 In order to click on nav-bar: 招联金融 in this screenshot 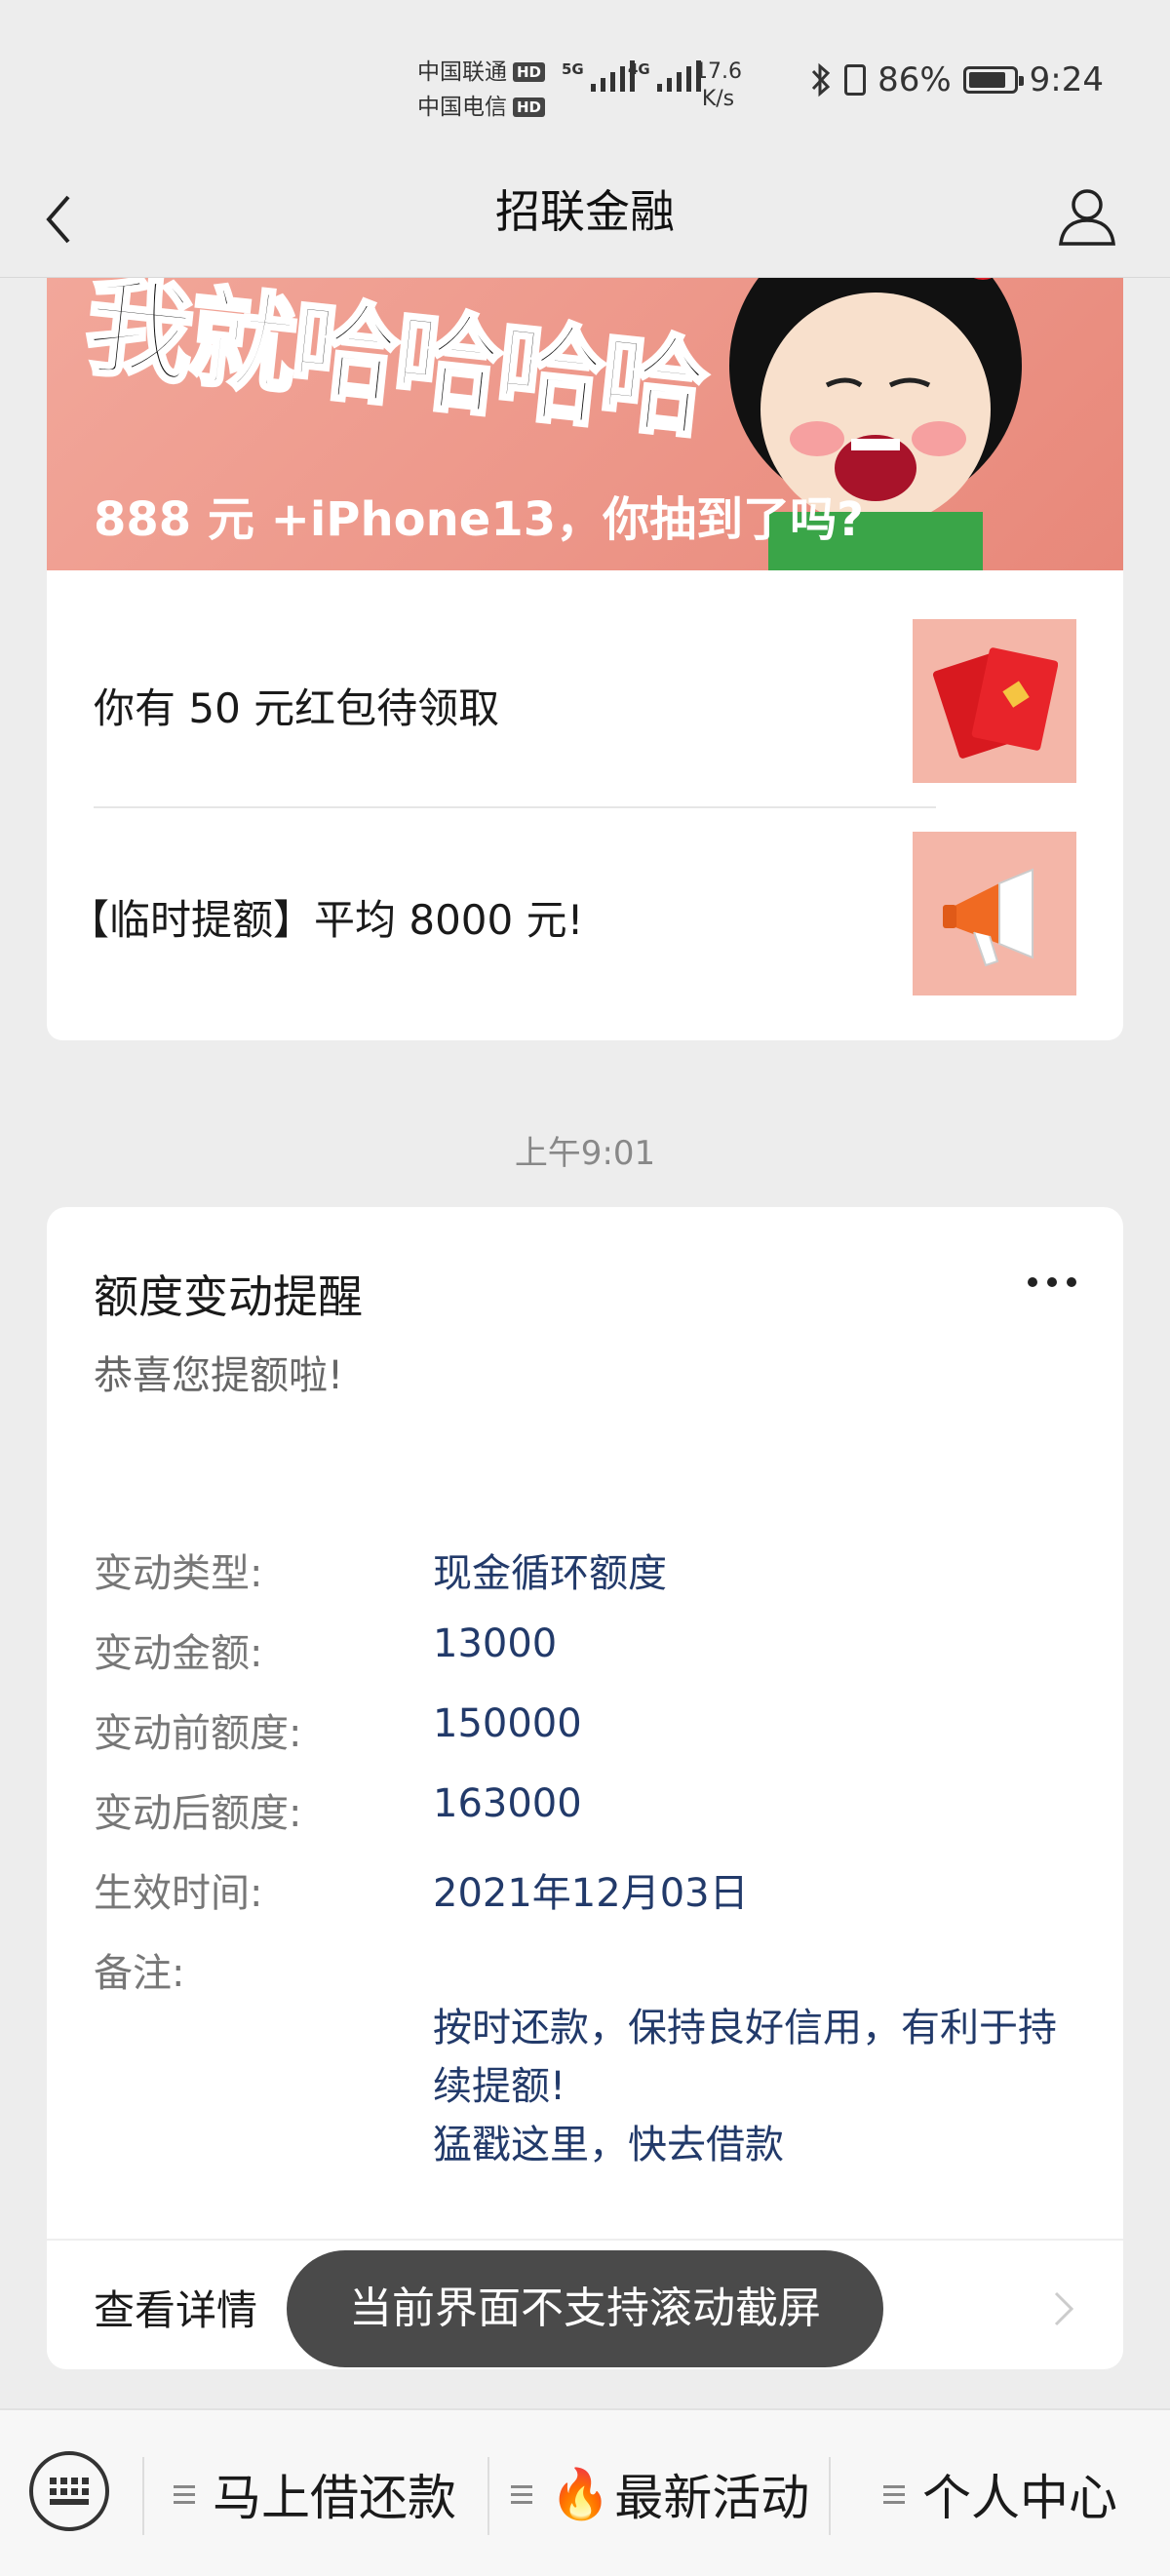, I will do `click(585, 222)`.